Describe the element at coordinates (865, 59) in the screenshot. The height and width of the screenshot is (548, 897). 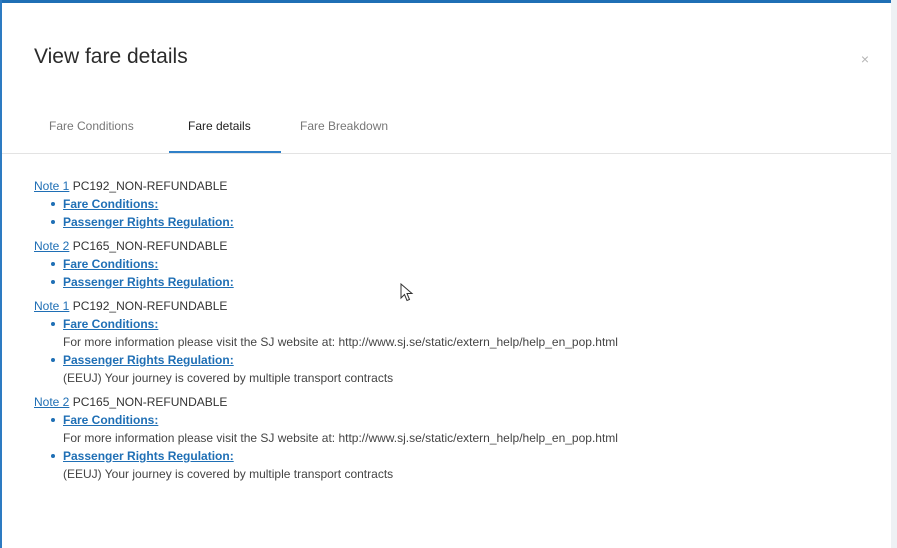
I see `close-icon: ×` at that location.